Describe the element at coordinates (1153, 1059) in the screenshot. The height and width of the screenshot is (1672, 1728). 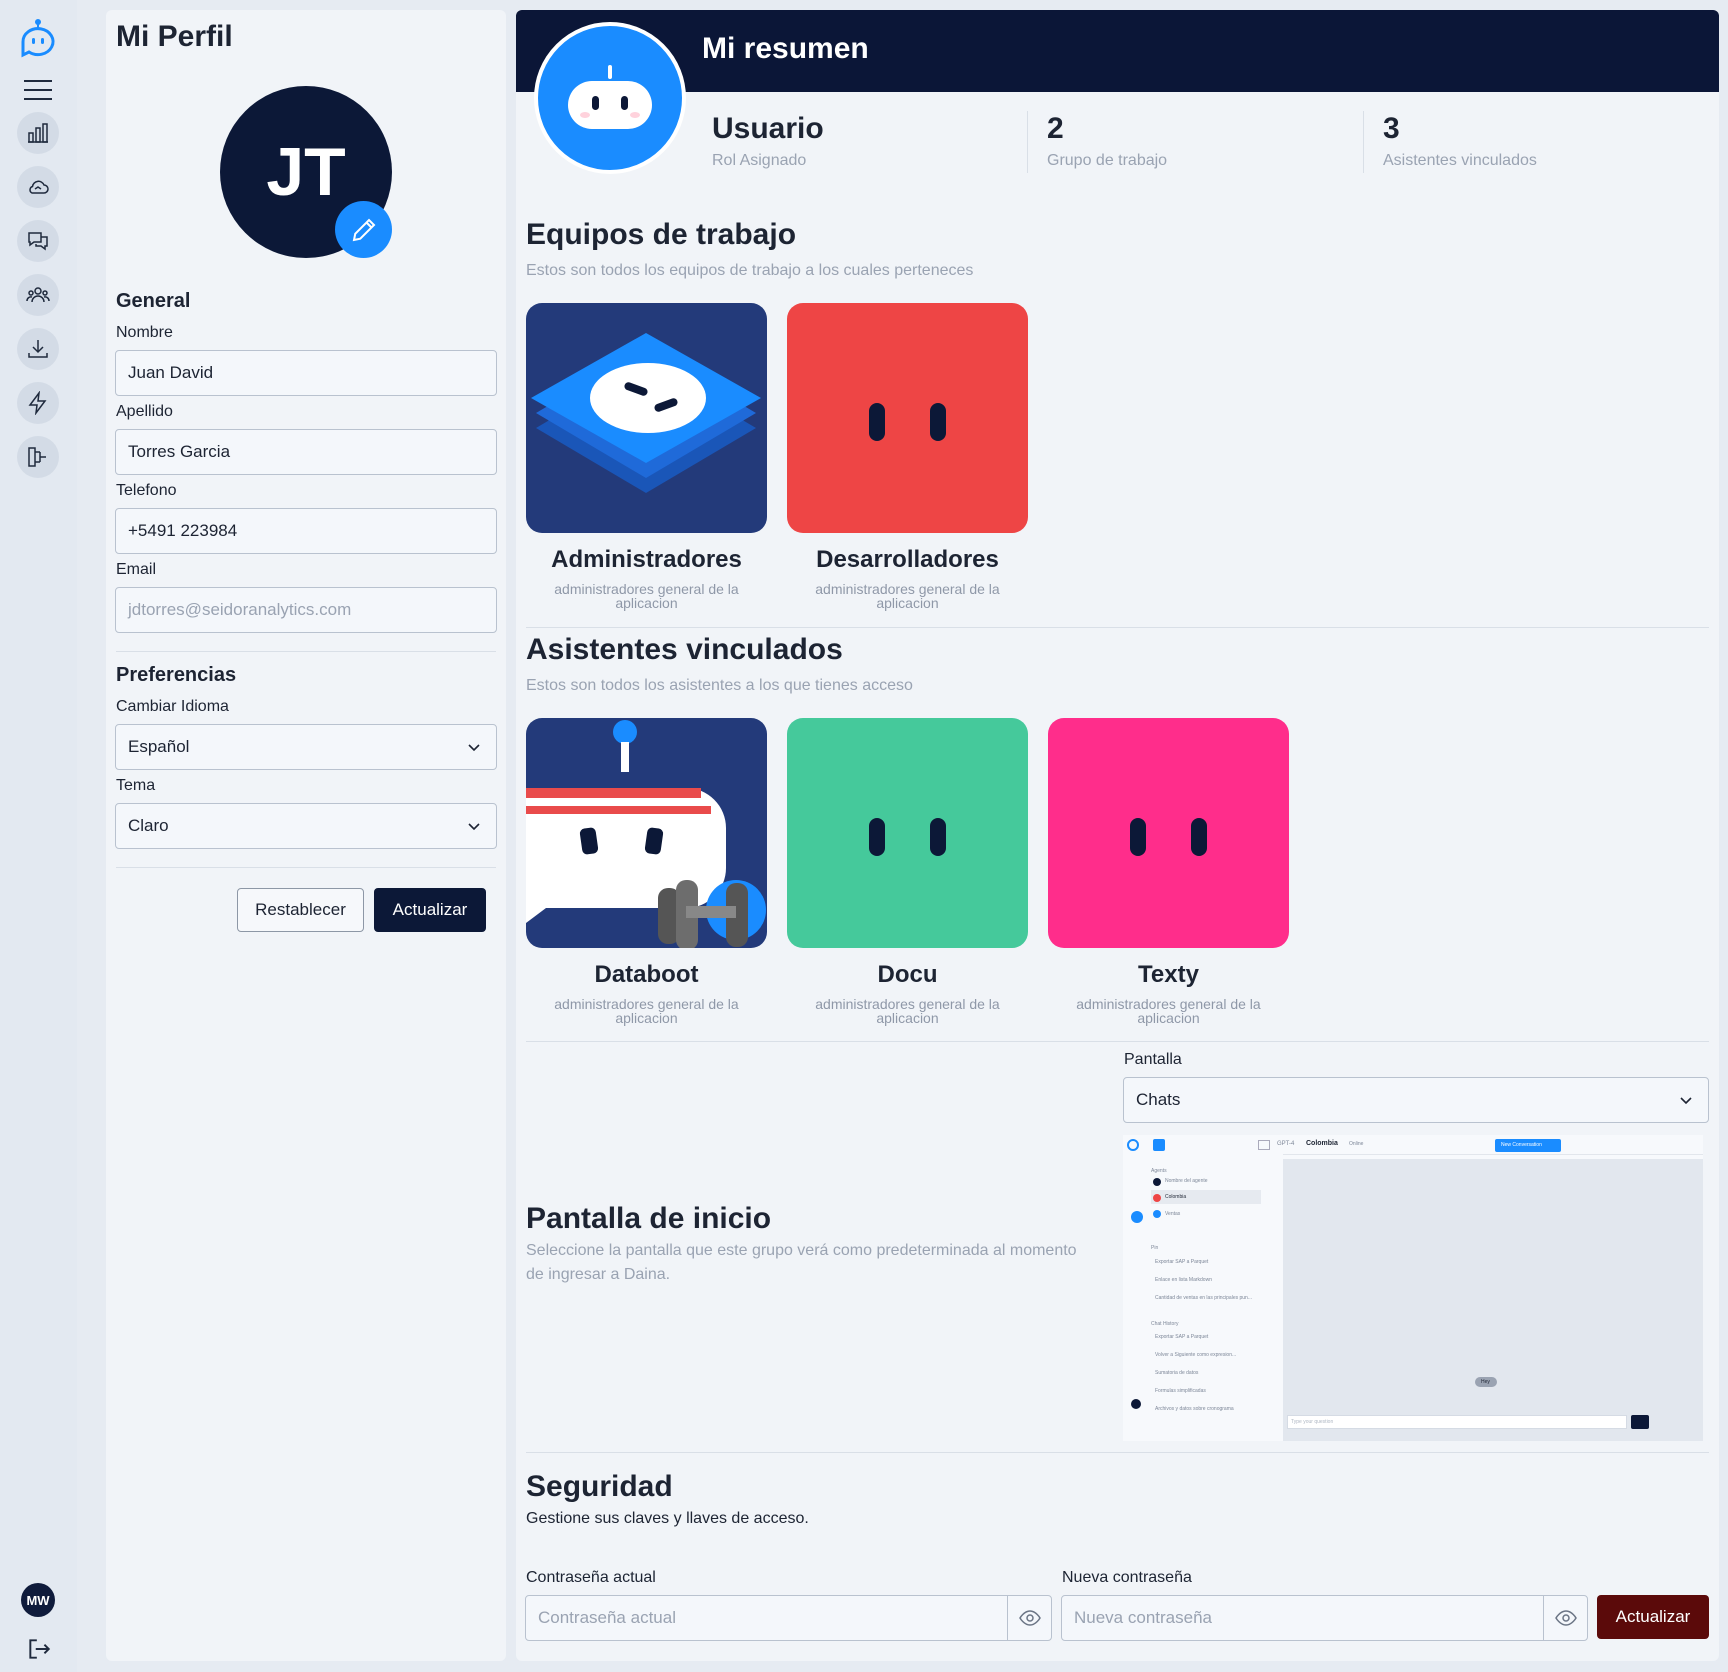
I see `screen-label: Pantalla` at that location.